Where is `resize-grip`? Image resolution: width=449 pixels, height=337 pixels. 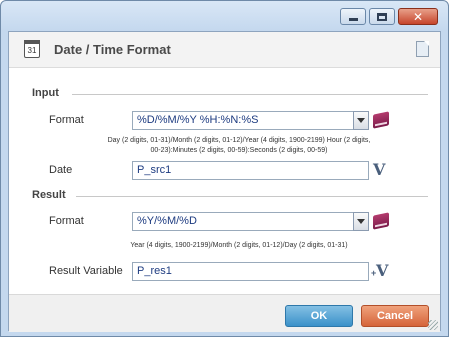 resize-grip is located at coordinates (433, 325).